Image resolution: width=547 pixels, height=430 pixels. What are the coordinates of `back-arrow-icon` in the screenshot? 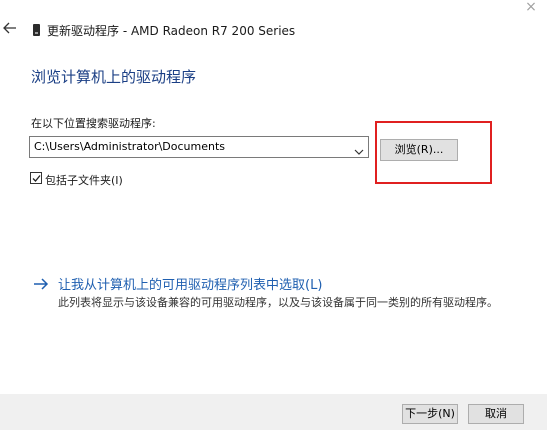 It's located at (10, 28).